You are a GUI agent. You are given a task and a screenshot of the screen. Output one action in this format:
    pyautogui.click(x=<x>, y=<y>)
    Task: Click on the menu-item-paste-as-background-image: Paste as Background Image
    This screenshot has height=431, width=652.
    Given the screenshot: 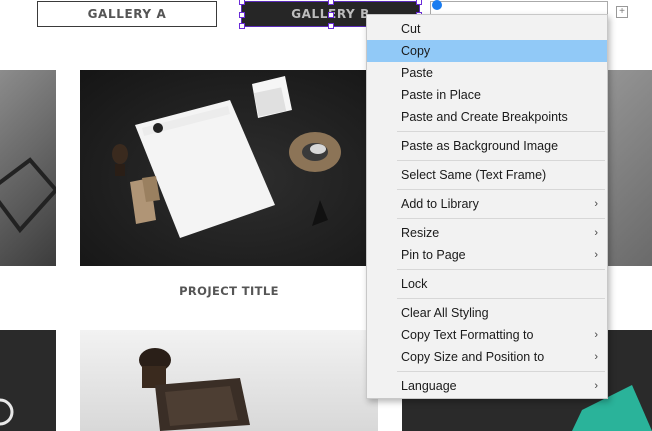 What is the action you would take?
    pyautogui.click(x=487, y=146)
    